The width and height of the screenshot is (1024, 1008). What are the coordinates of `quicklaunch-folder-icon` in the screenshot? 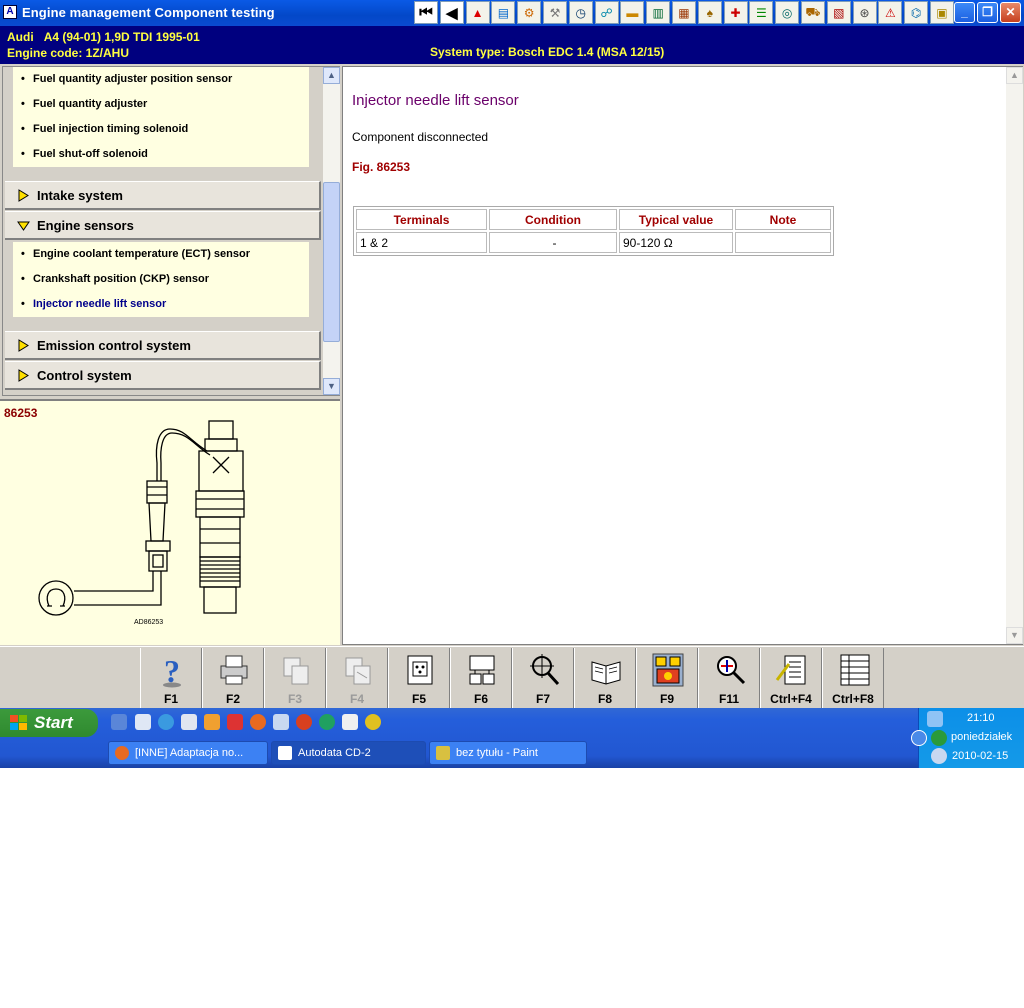 It's located at (281, 722).